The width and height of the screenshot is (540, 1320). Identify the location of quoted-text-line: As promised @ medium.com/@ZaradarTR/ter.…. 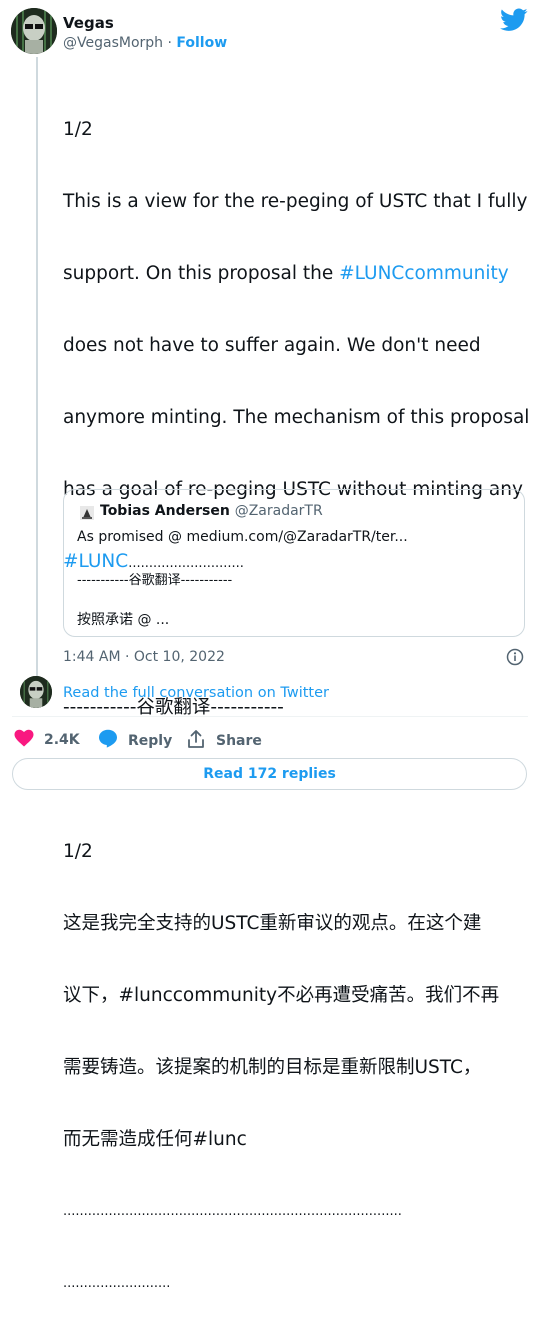
(242, 537).